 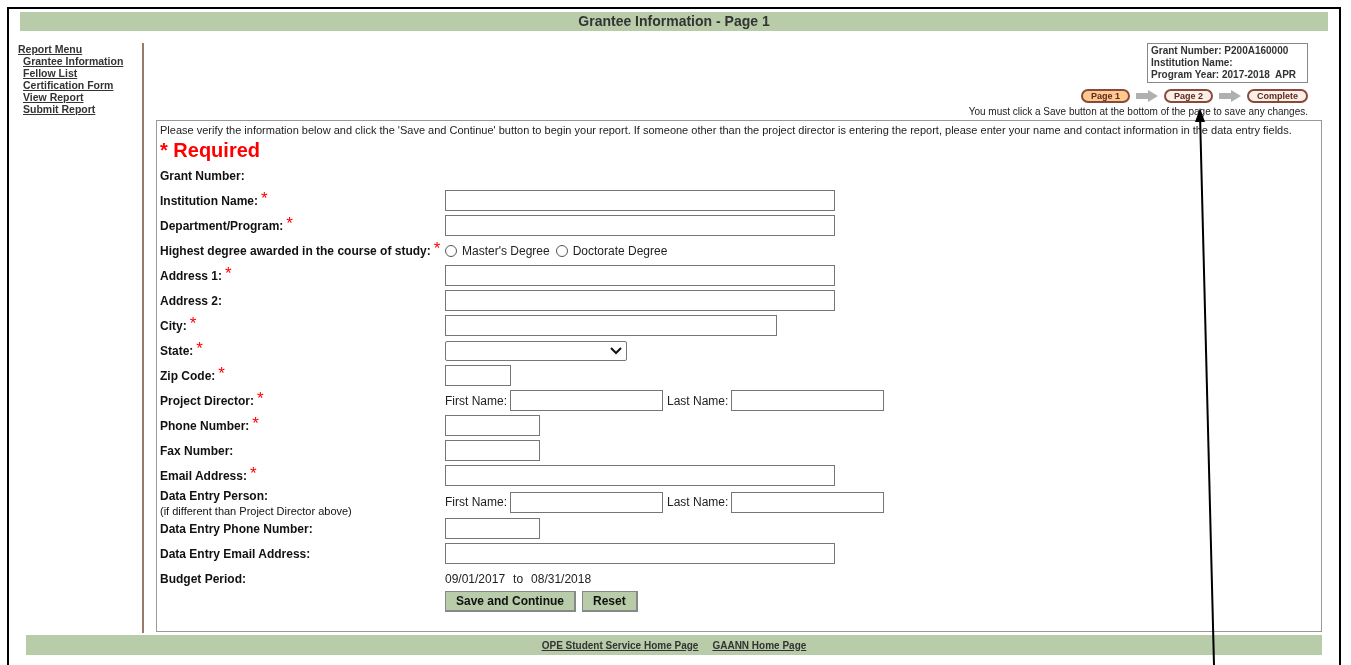 What do you see at coordinates (1188, 96) in the screenshot?
I see `page-step: Page 2` at bounding box center [1188, 96].